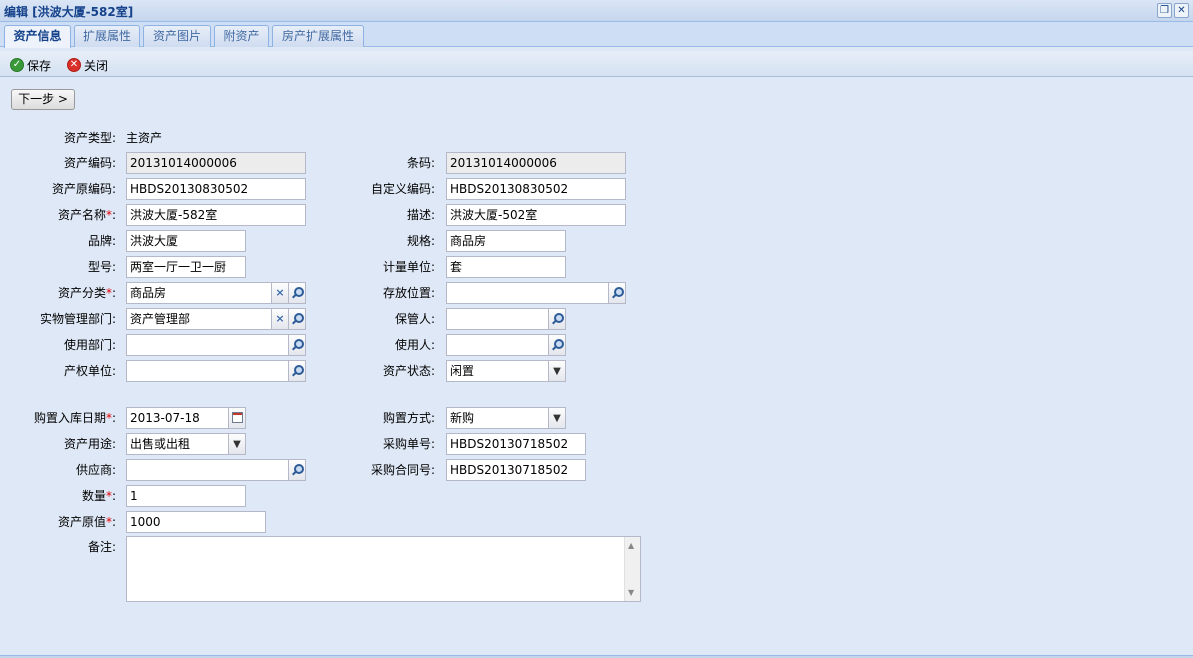  Describe the element at coordinates (420, 241) in the screenshot. I see `spec-label: 规格:` at that location.